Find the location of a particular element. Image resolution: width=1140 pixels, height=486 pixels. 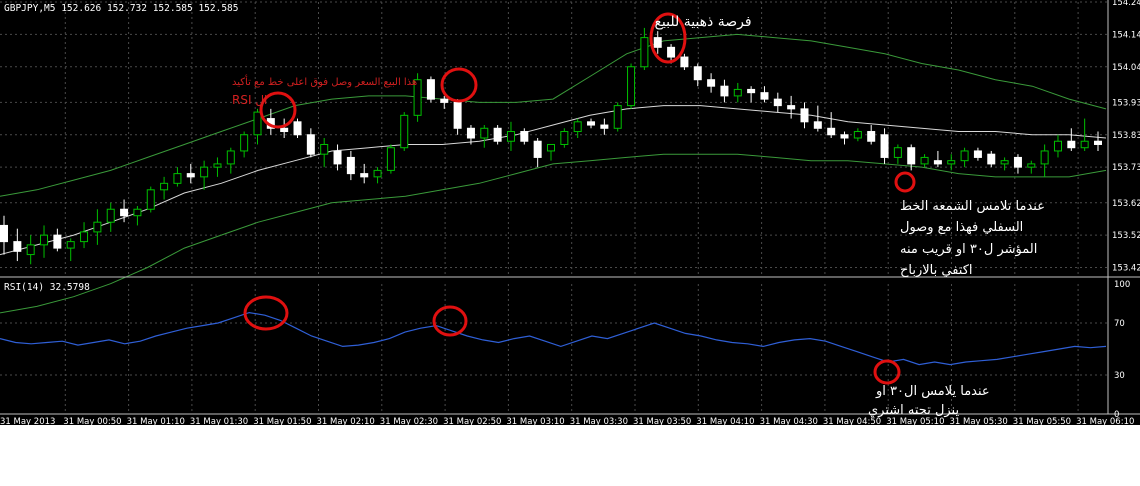

time-tick-label: 31 May 03:10 is located at coordinates (535, 421).